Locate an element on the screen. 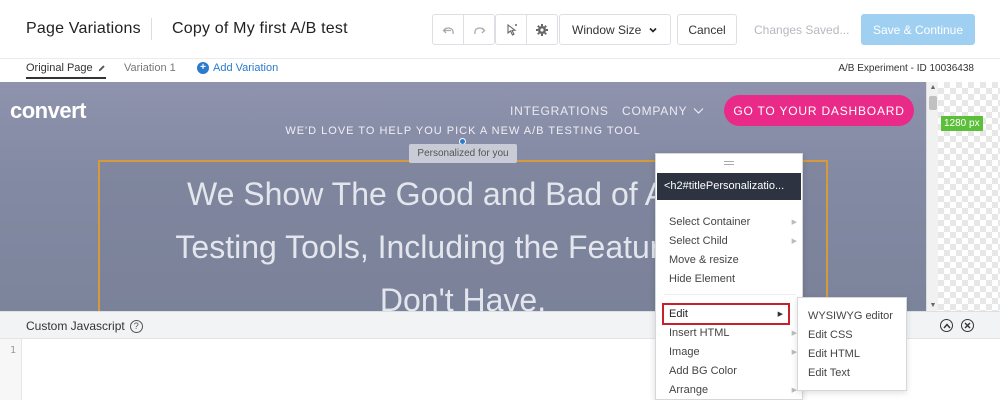 The image size is (1000, 400). menu-item-insert-html: Insert HTML ▶ is located at coordinates (733, 333).